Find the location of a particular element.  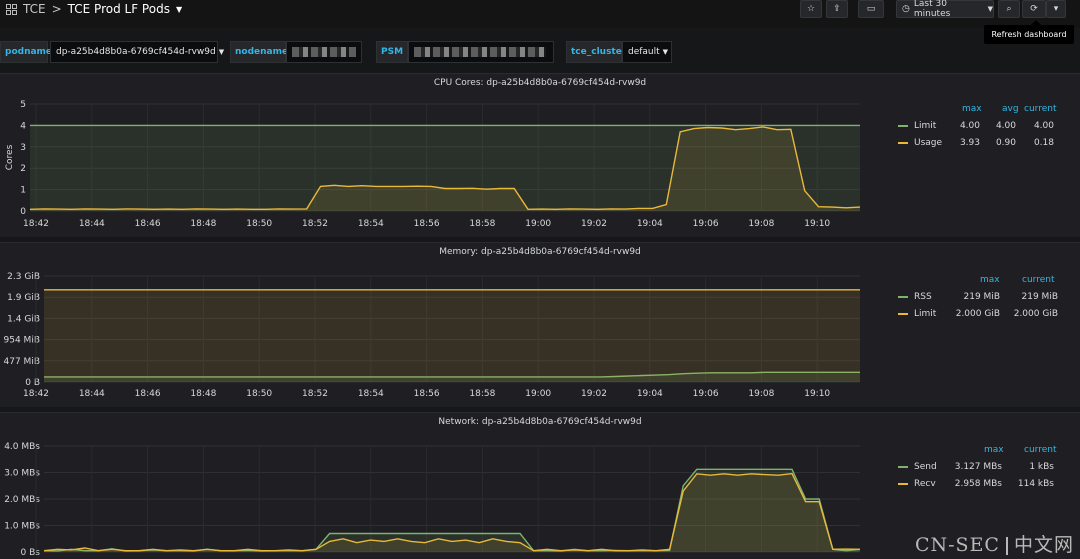

y-tick-label: 2.3 GiB is located at coordinates (23, 277).